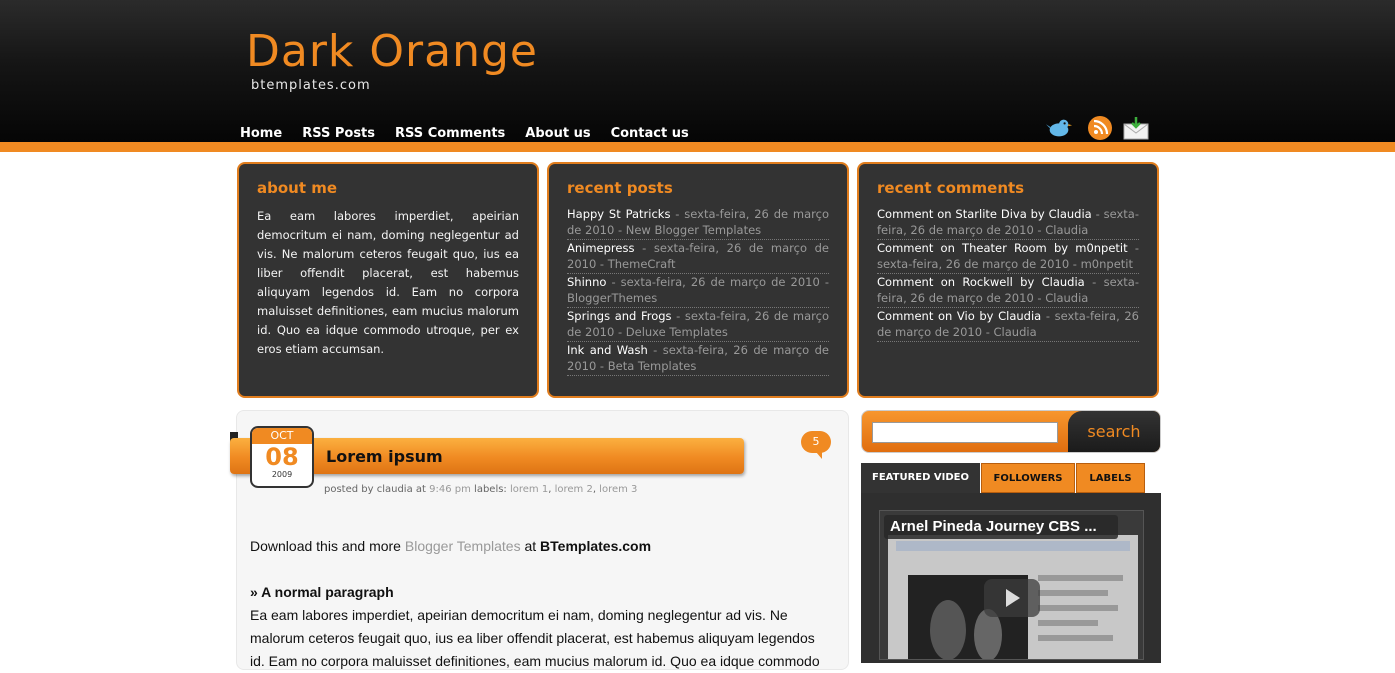 The image size is (1395, 673). I want to click on post-labels-prefix: labels:, so click(490, 489).